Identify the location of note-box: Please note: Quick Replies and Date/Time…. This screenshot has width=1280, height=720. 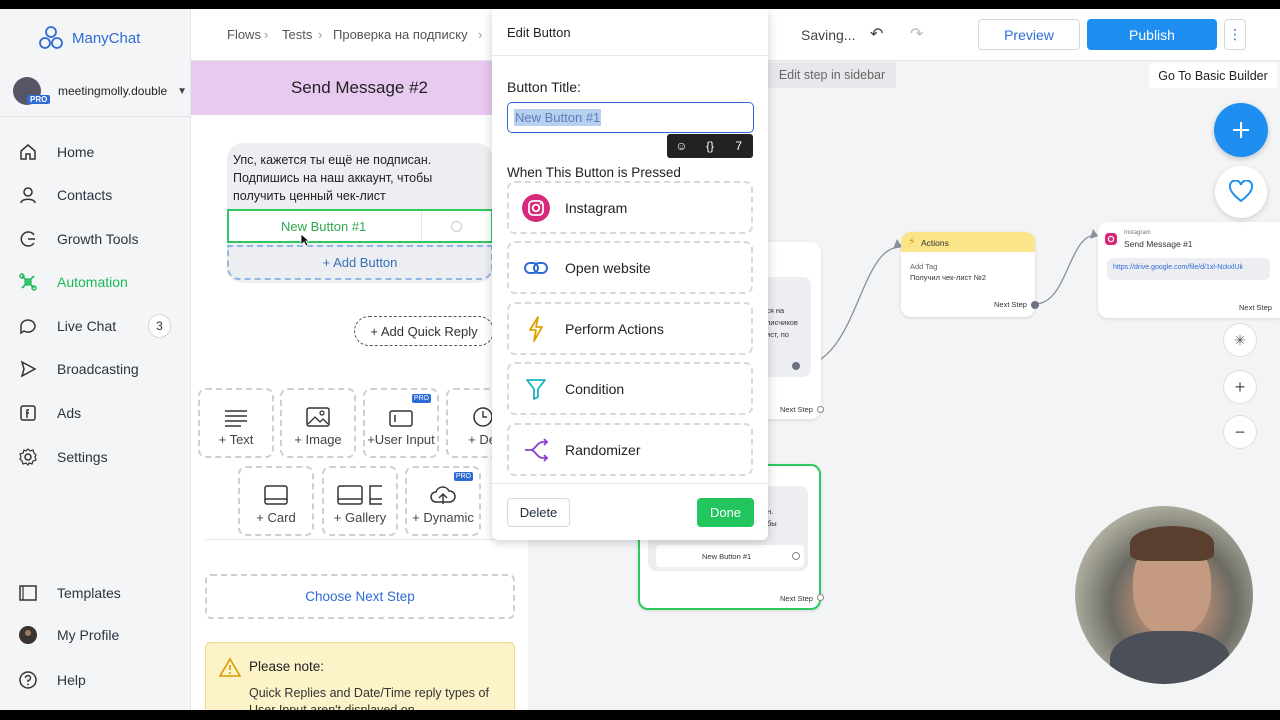
(360, 676).